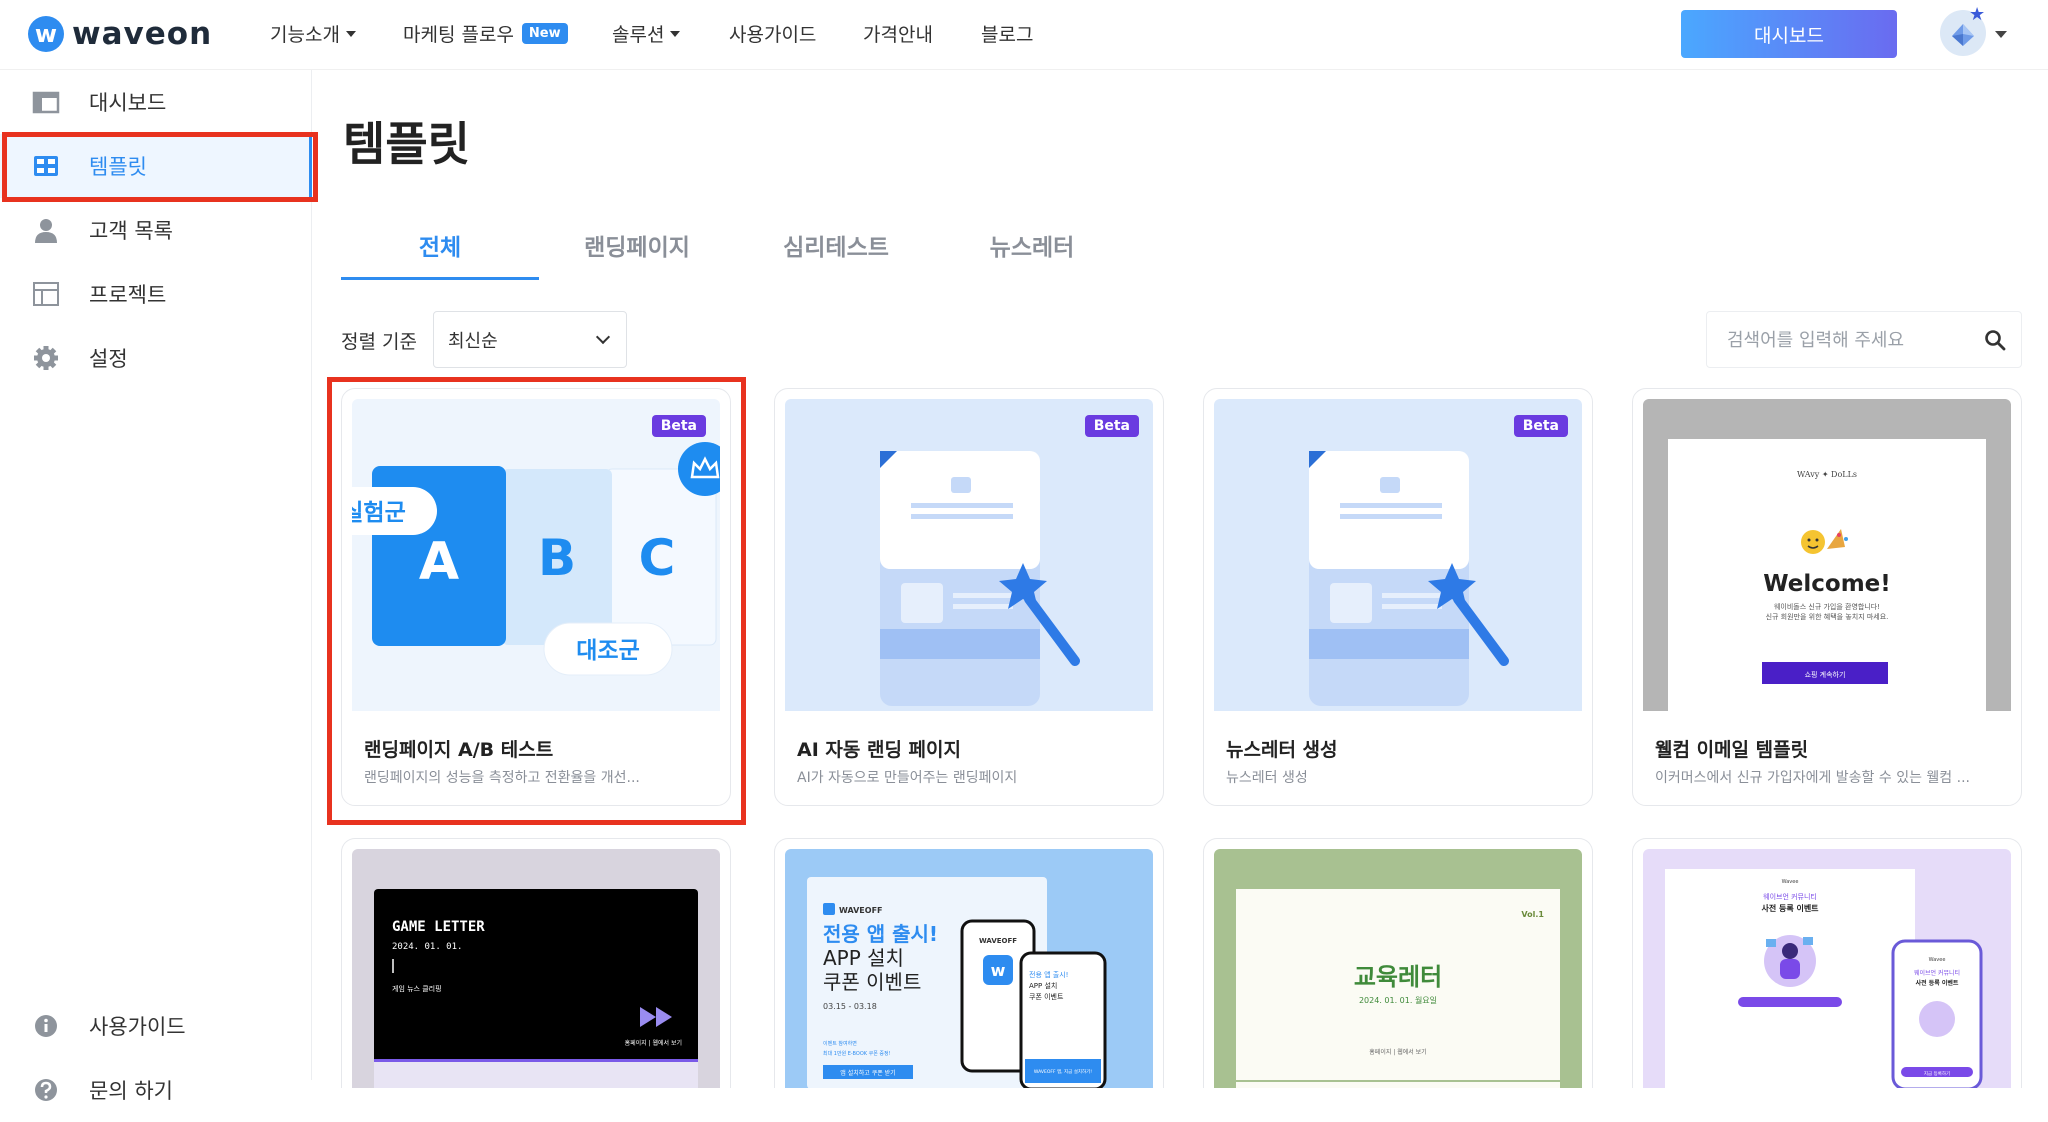 This screenshot has width=2048, height=1122. What do you see at coordinates (1827, 584) in the screenshot?
I see `welcome-heading: Welcome!` at bounding box center [1827, 584].